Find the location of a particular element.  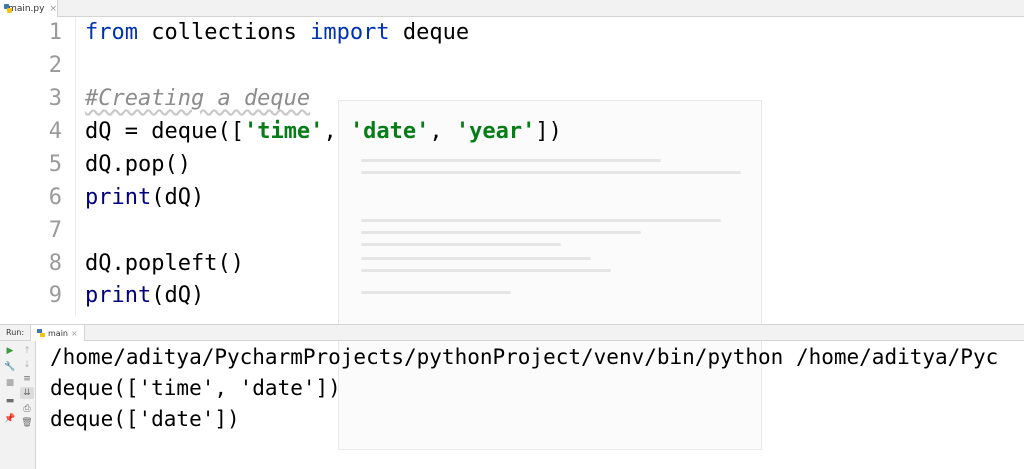

string-literal: 'year' is located at coordinates (495, 131).